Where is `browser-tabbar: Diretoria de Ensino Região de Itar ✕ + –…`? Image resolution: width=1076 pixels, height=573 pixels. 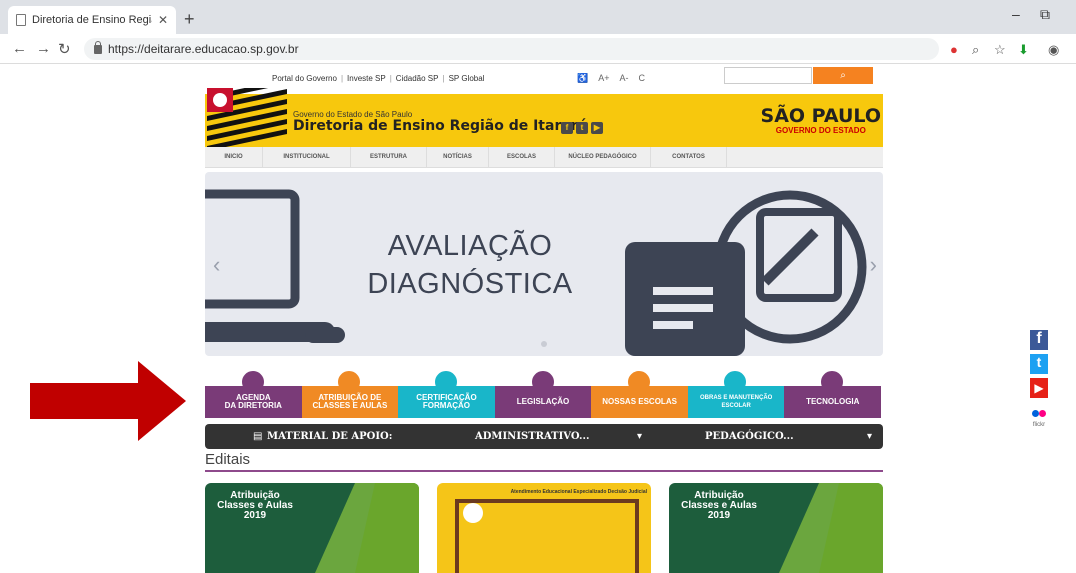 browser-tabbar: Diretoria de Ensino Região de Itar ✕ + –… is located at coordinates (538, 17).